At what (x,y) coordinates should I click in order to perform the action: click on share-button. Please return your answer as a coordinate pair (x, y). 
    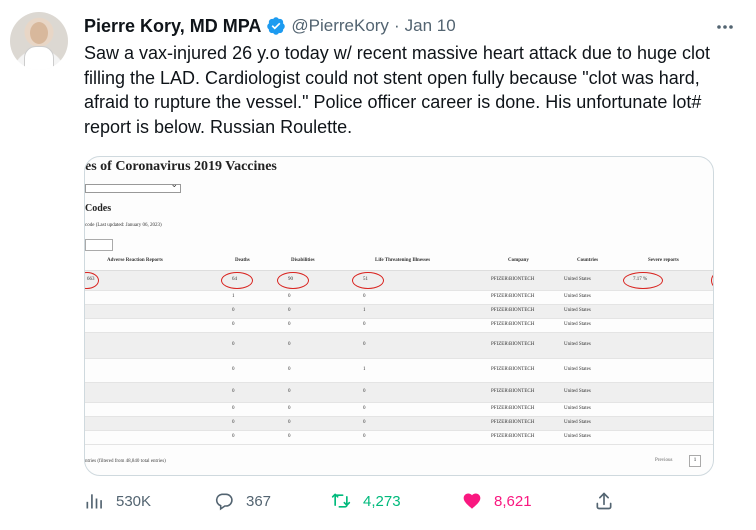
    Looking at the image, I should click on (604, 501).